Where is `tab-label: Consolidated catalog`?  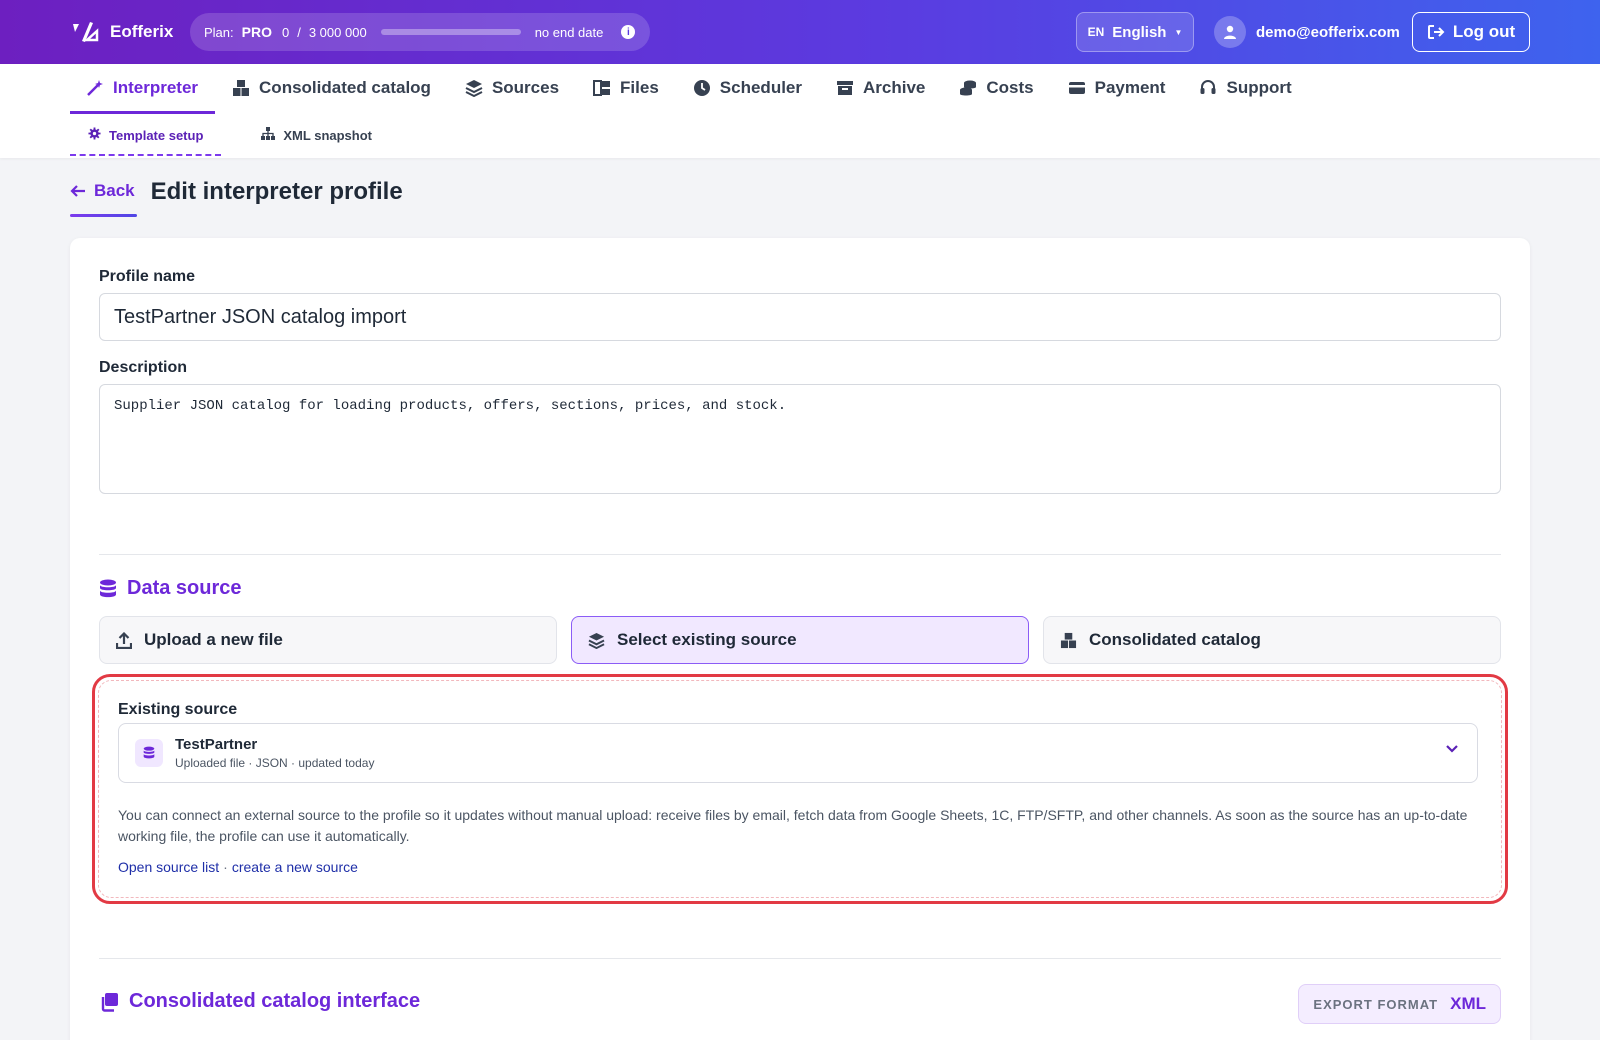
tab-label: Consolidated catalog is located at coordinates (345, 87).